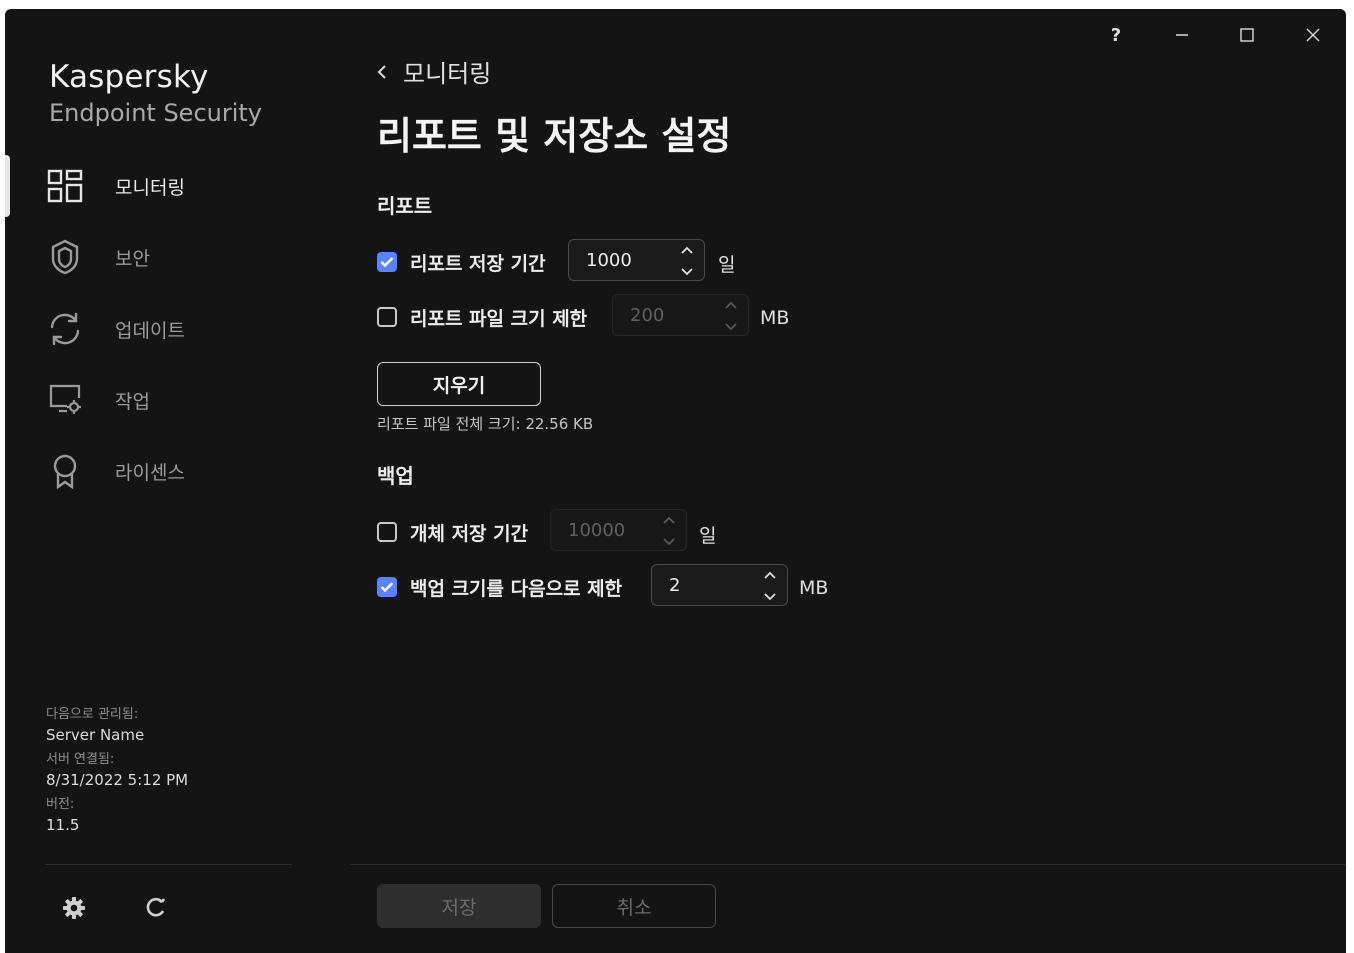  I want to click on sidebar-item-update: 업데이트, so click(175, 328).